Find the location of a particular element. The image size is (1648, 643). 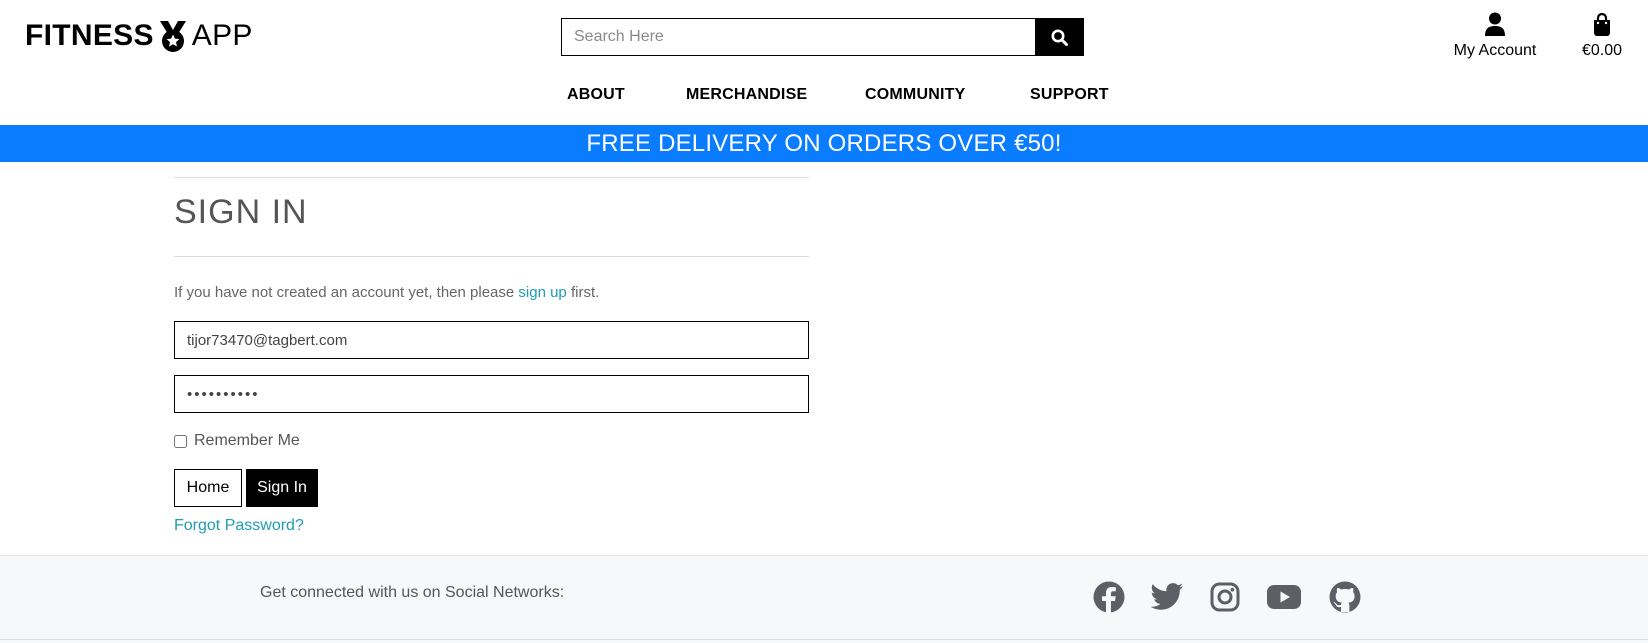

remember-me: Remember Me is located at coordinates (237, 441).